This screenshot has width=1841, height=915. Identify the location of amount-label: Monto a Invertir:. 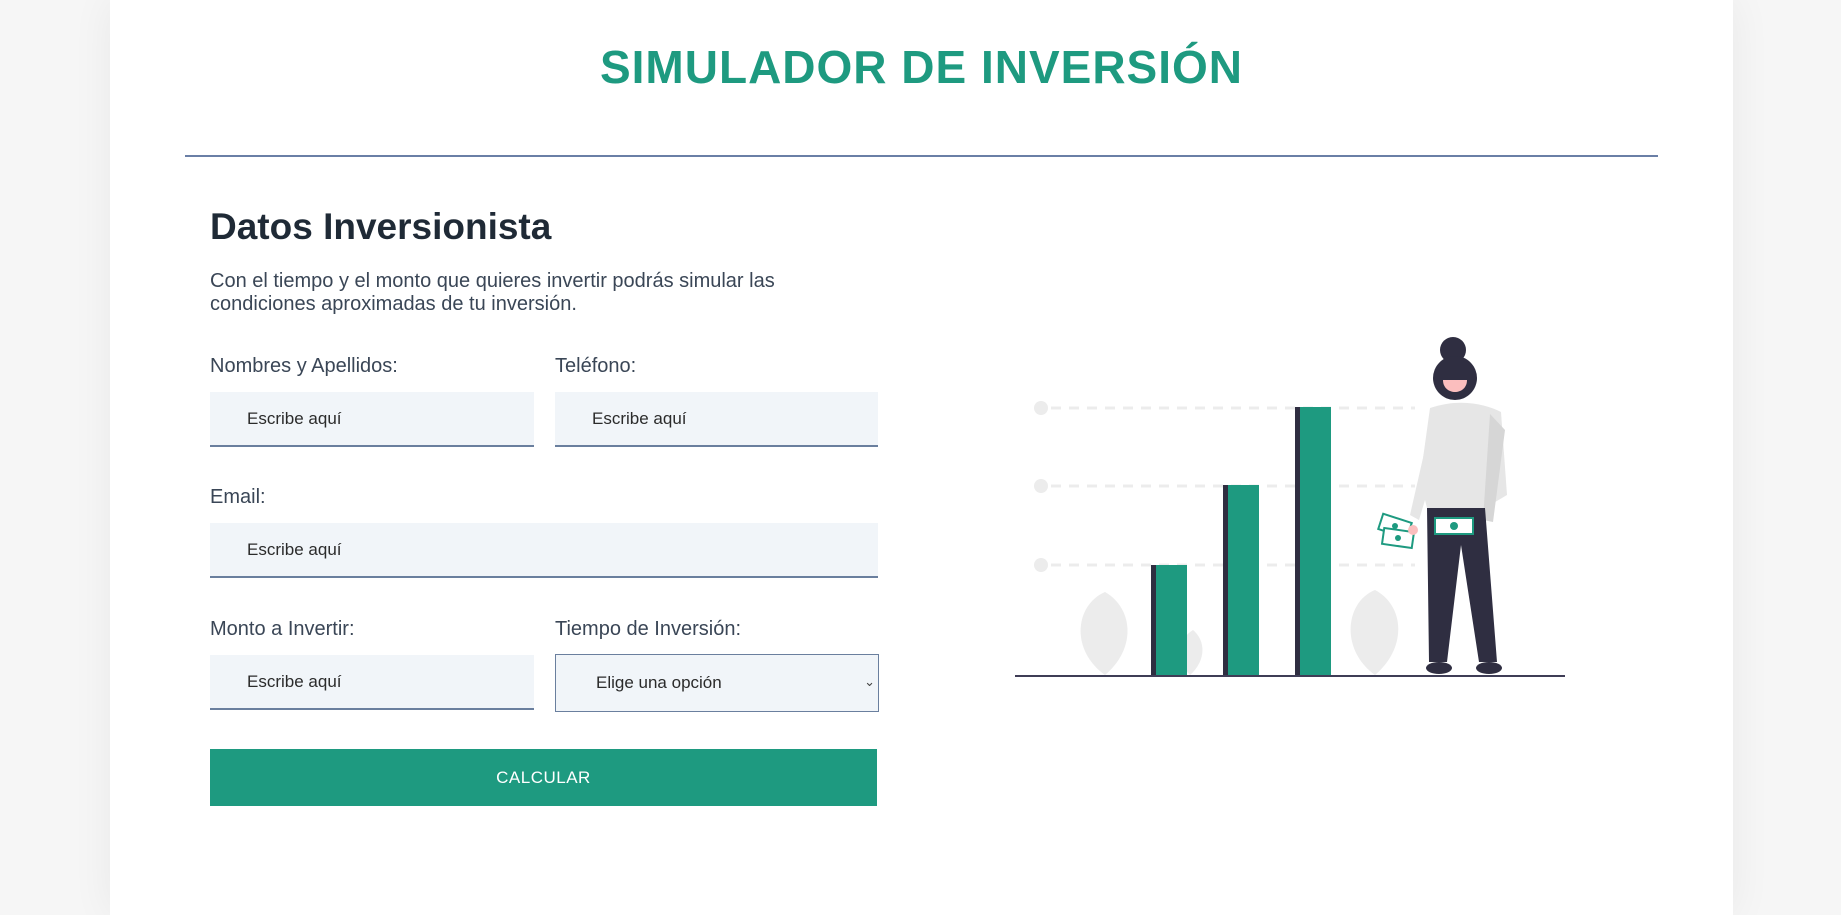
(282, 629).